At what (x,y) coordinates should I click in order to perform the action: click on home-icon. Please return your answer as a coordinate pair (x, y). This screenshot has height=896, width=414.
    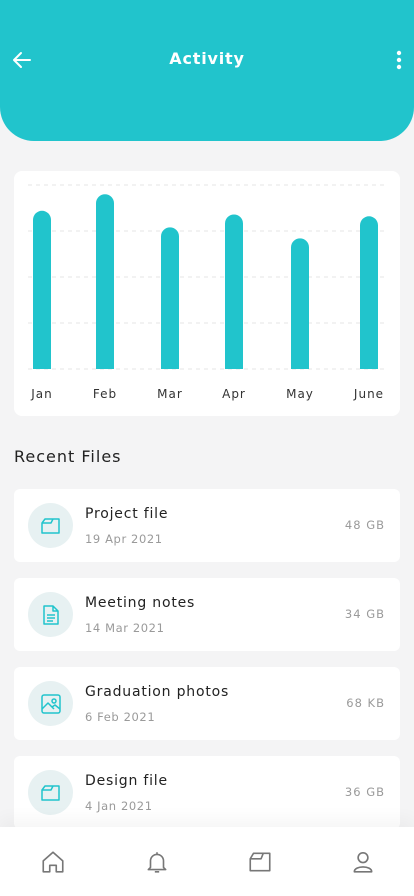
    Looking at the image, I should click on (53, 862).